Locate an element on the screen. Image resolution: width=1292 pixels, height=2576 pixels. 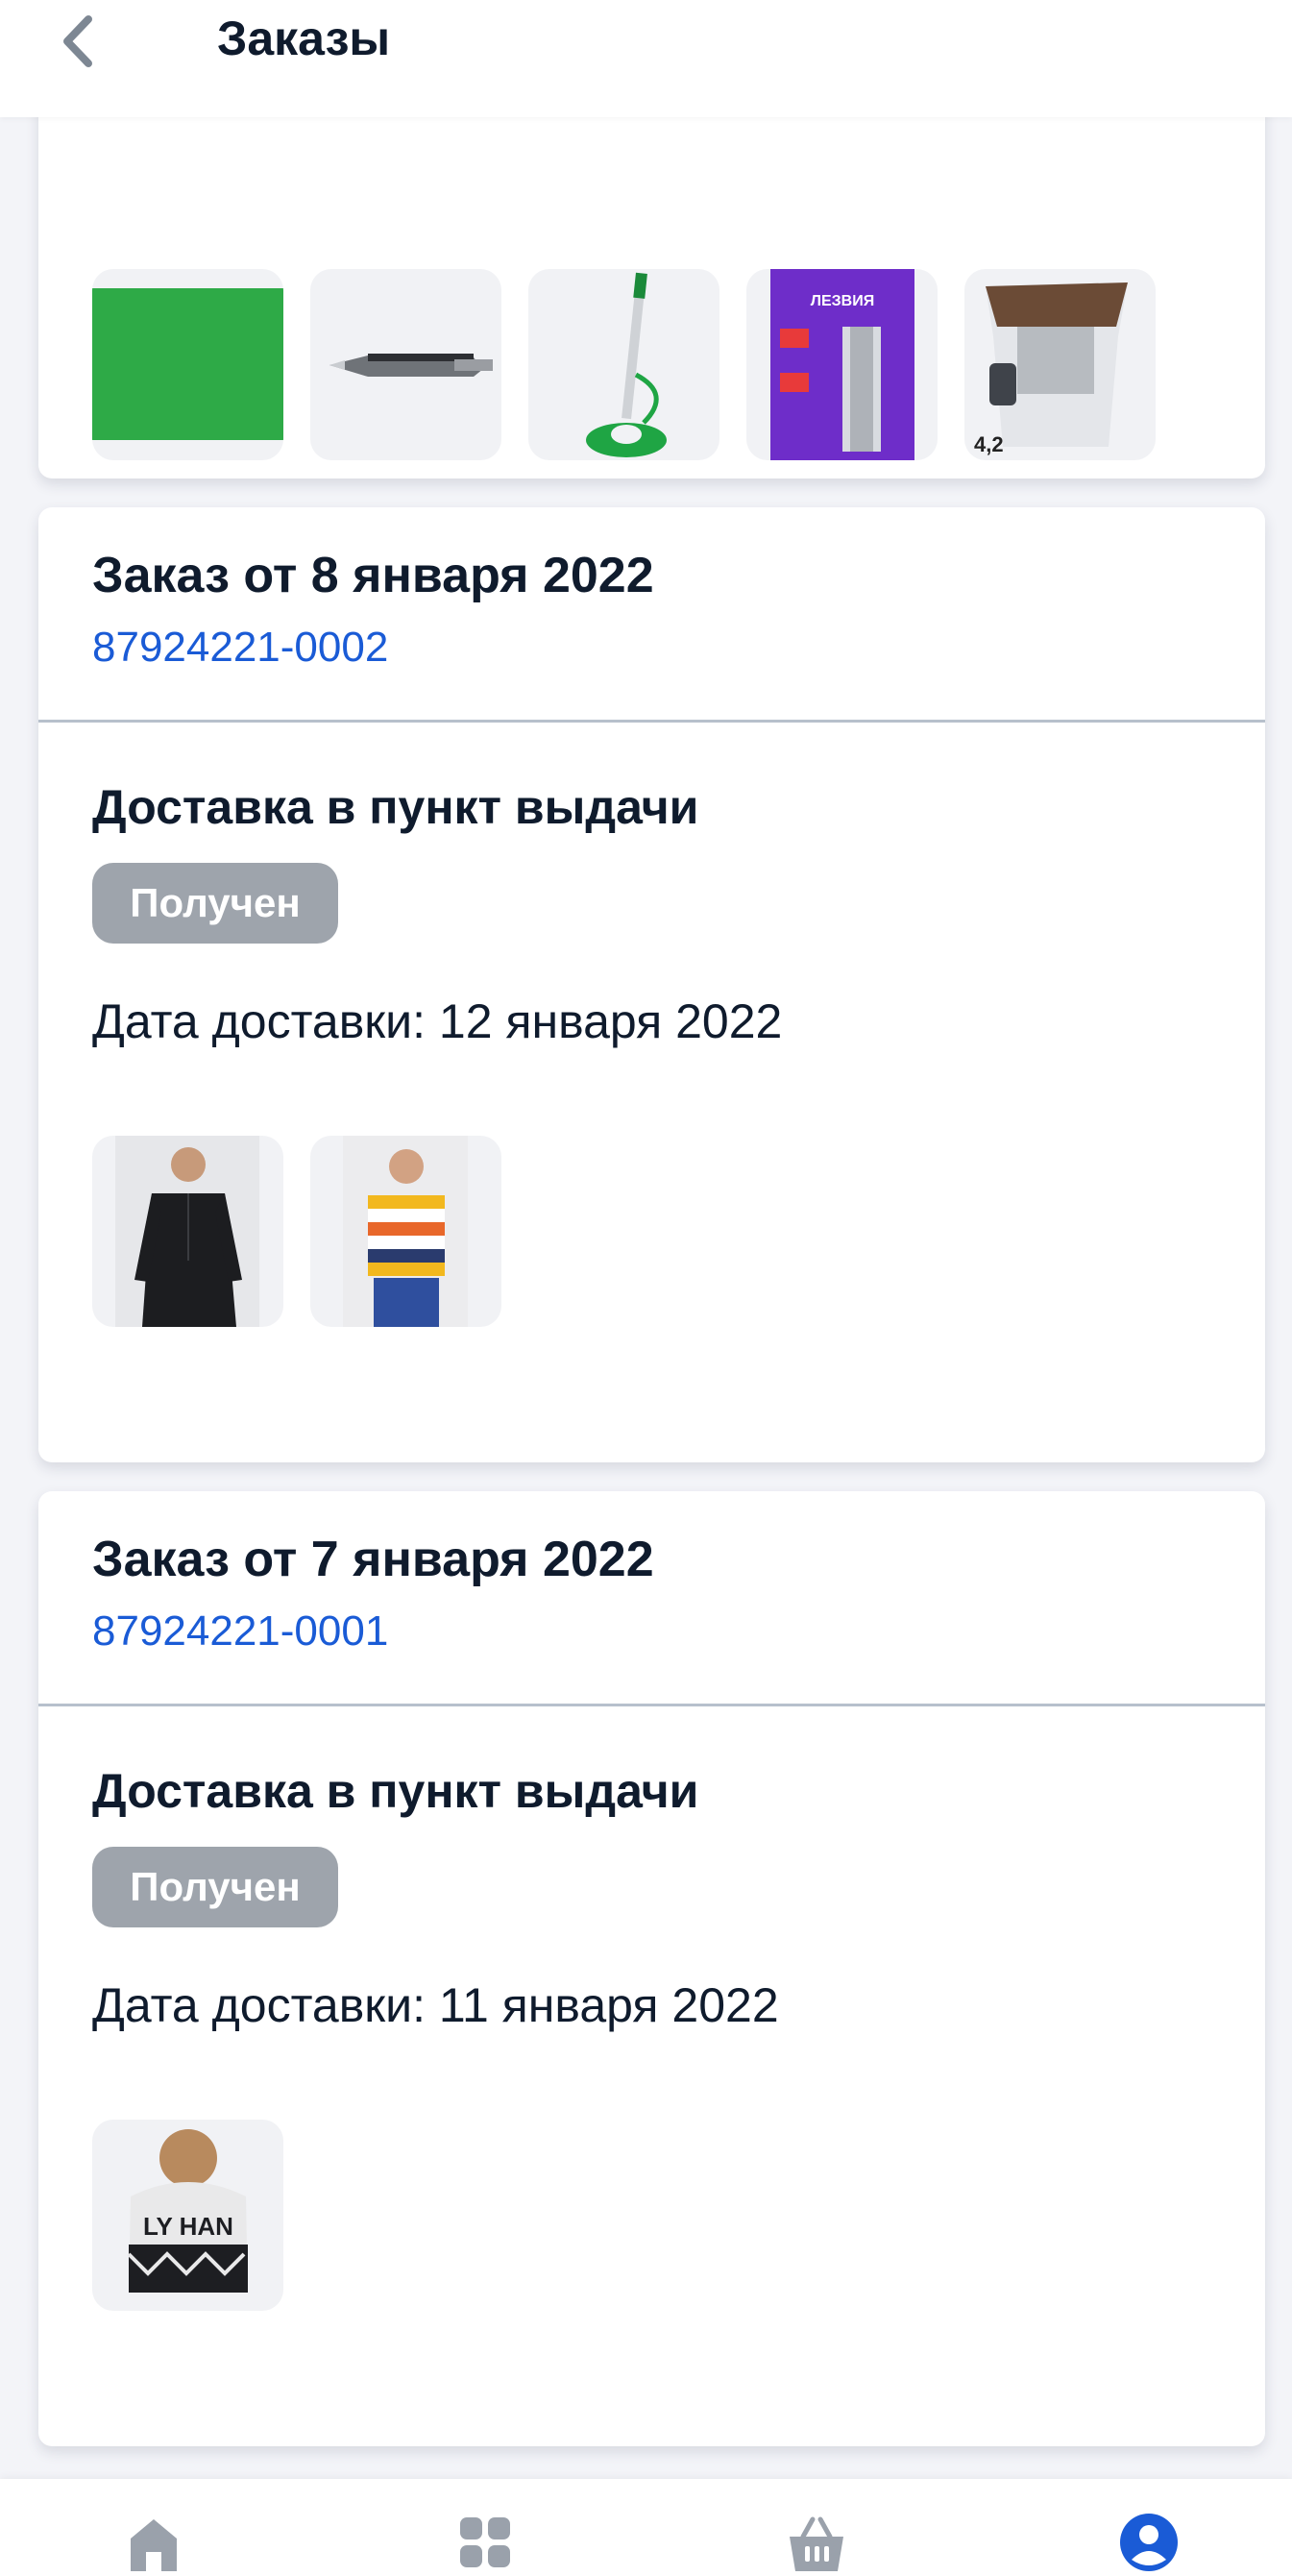
order-number-link: 87924221-0001 is located at coordinates (240, 1631).